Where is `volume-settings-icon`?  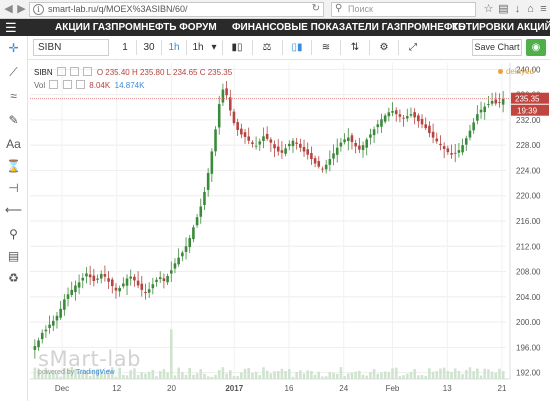
volume-settings-icon is located at coordinates (54, 84).